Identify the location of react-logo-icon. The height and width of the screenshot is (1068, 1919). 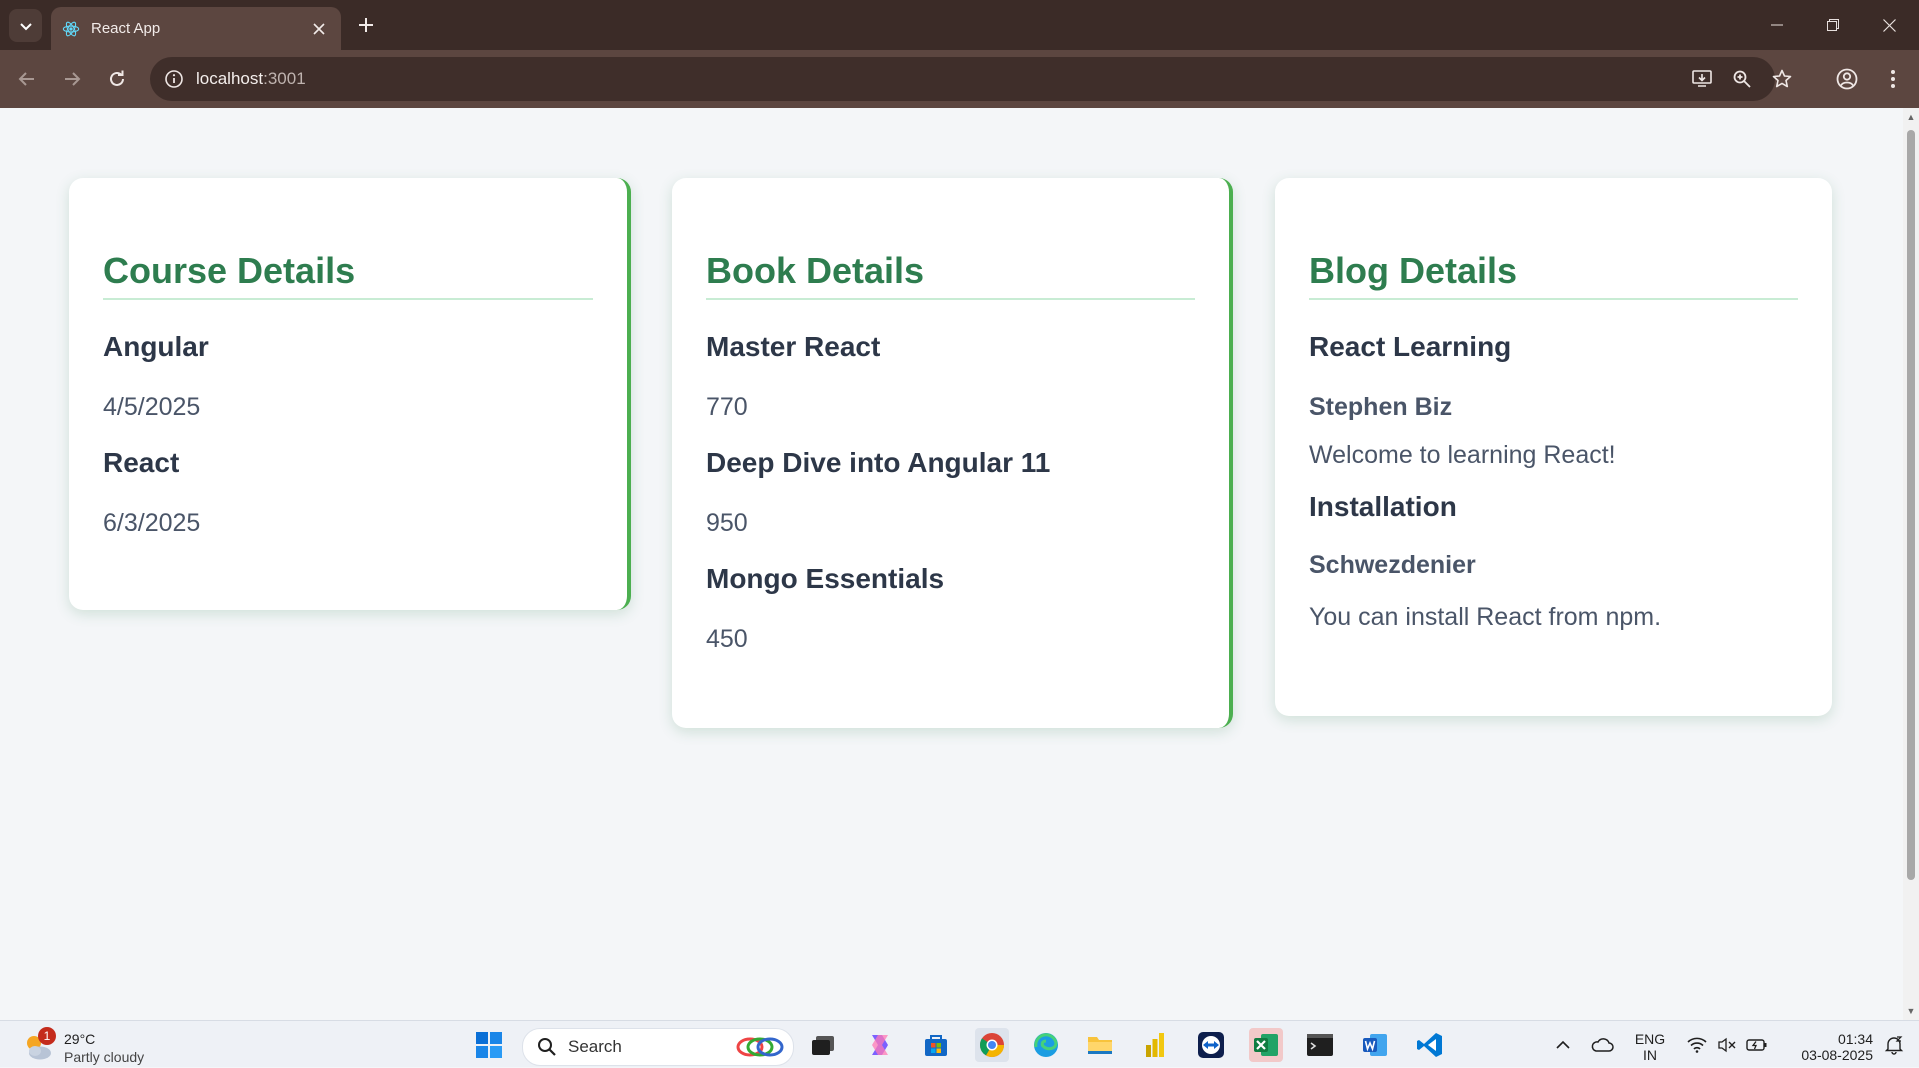
(71, 29).